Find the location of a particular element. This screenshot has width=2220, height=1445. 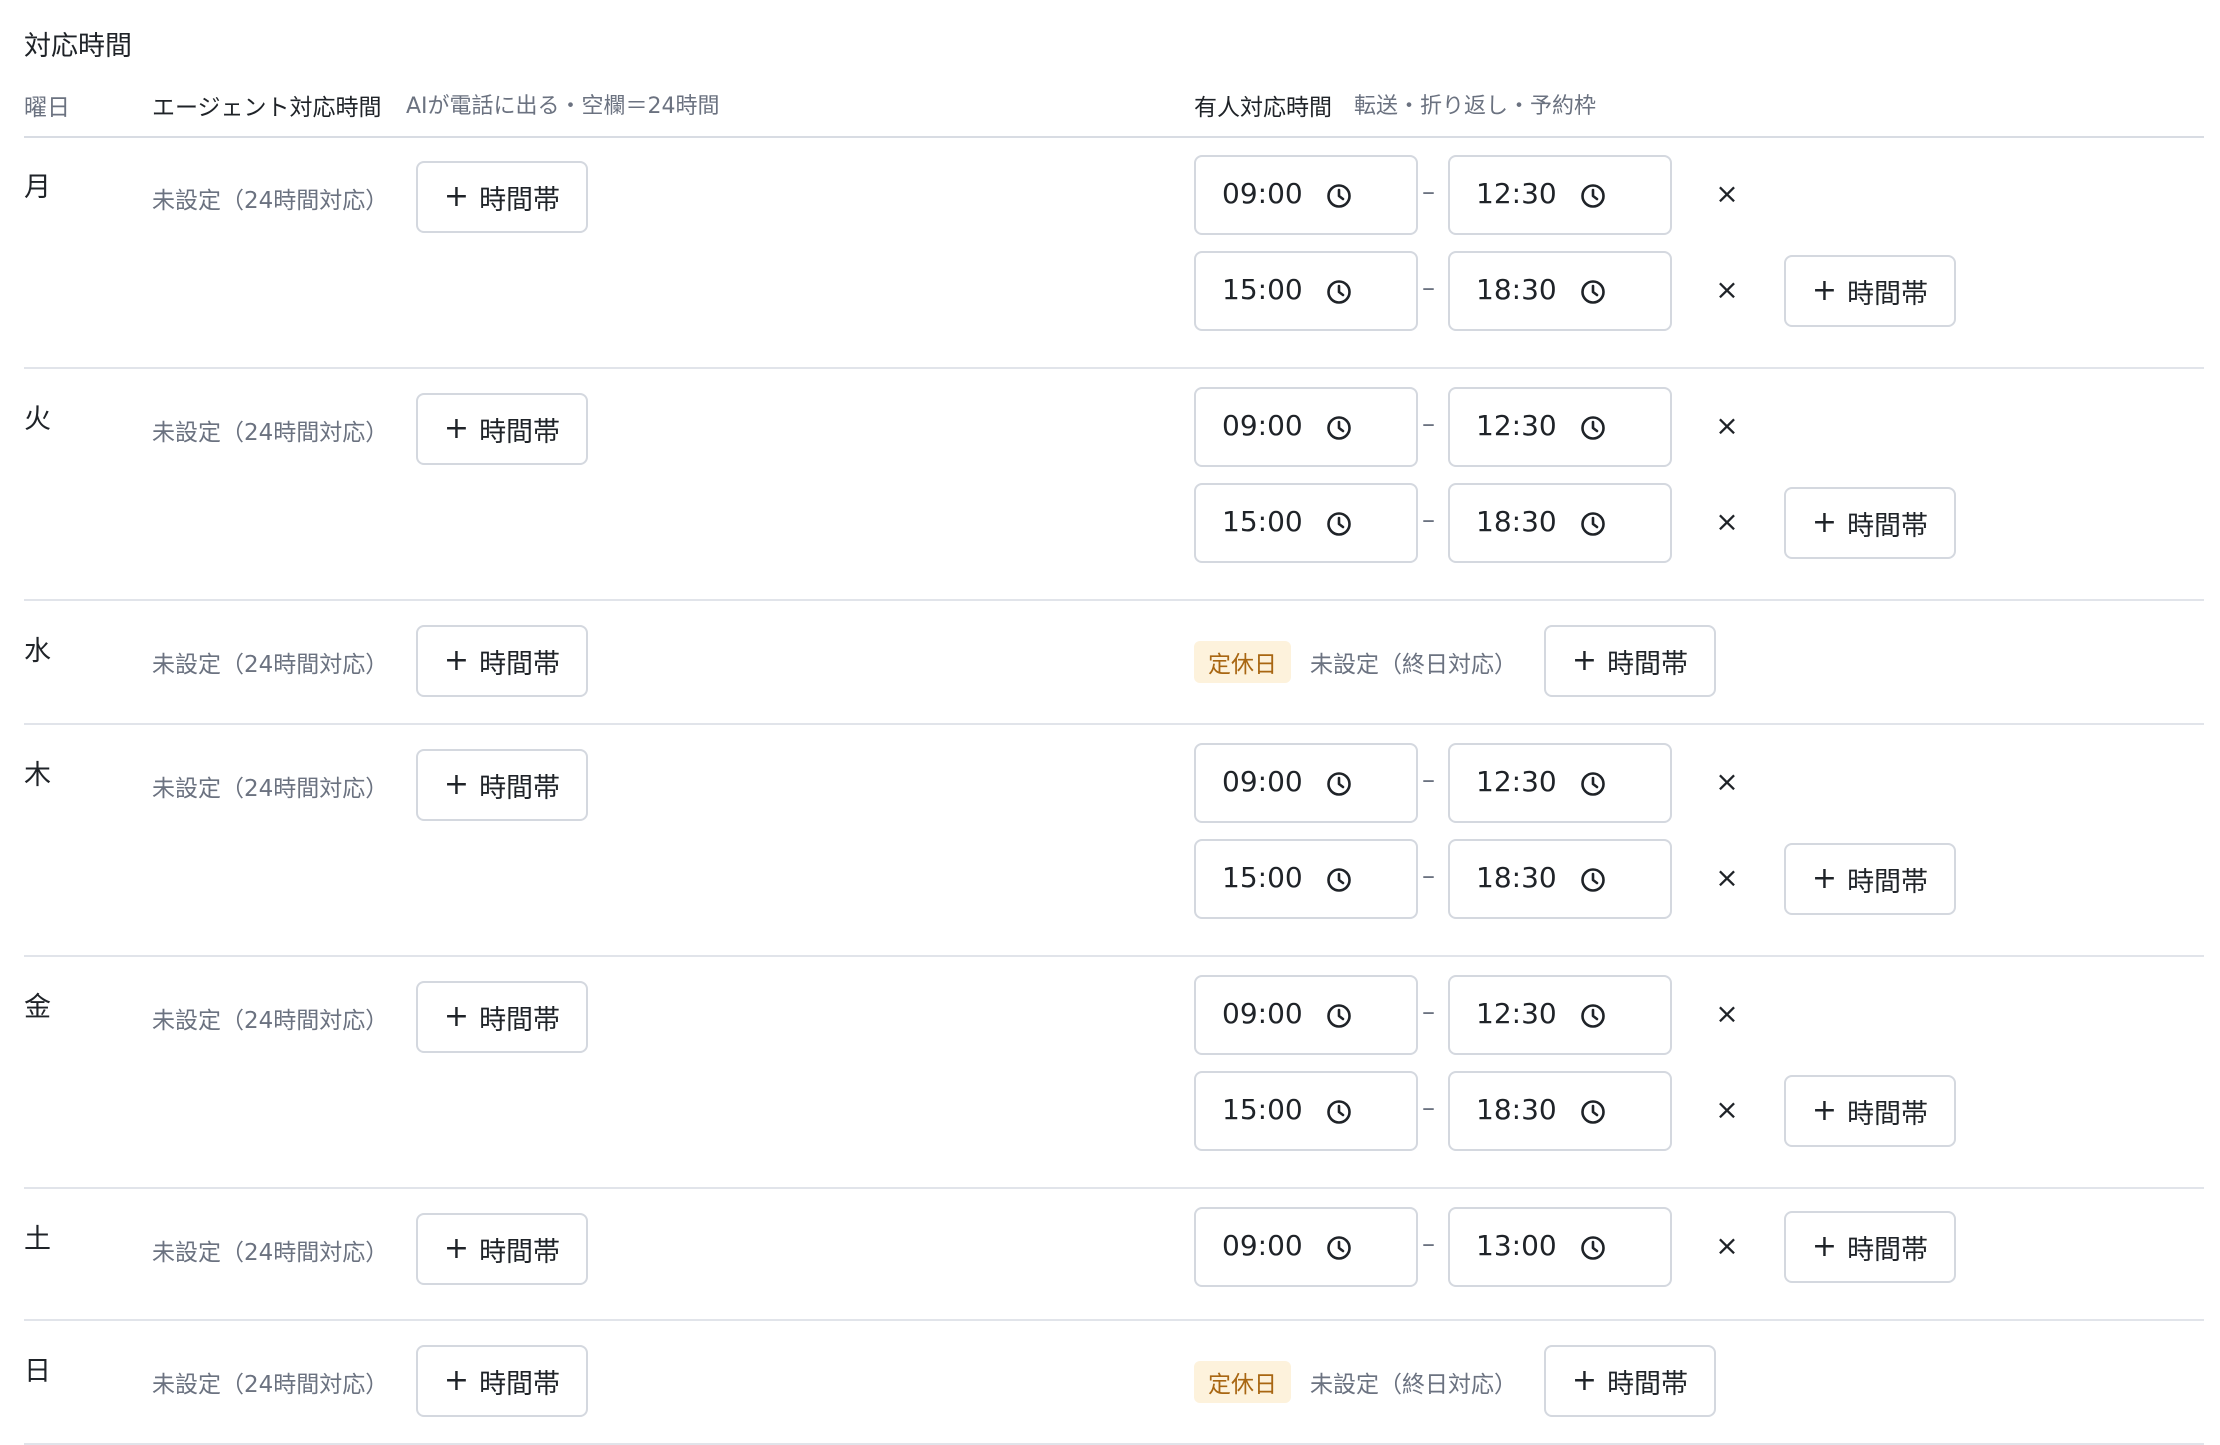

section-title: 対応時間 is located at coordinates (78, 46).